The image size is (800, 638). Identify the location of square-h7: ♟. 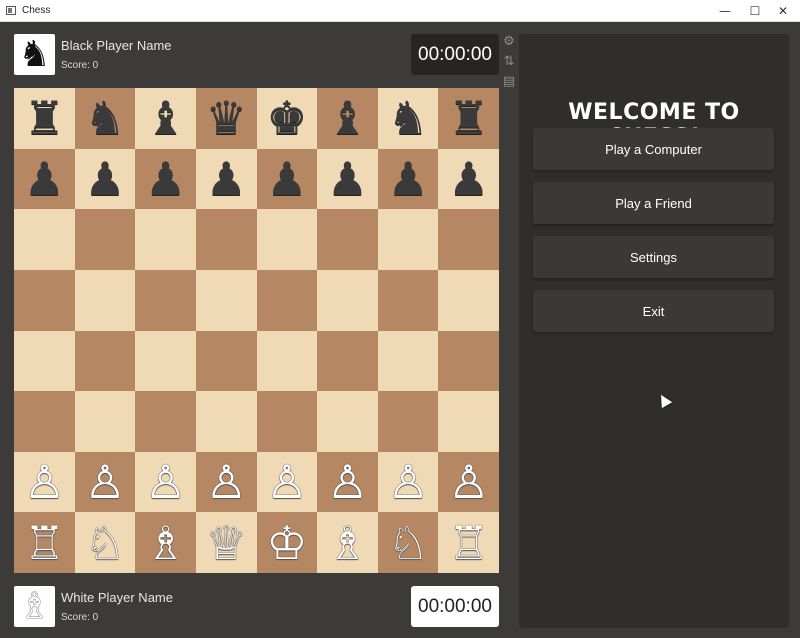
(468, 179).